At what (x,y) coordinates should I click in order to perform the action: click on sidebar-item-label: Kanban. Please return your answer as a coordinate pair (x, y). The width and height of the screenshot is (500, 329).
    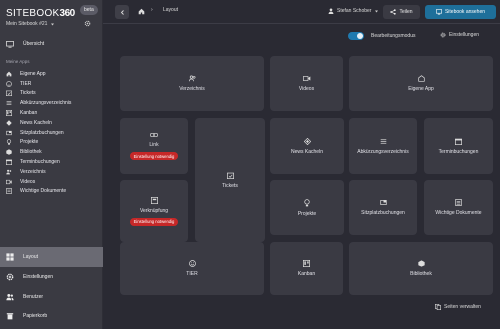
    Looking at the image, I should click on (29, 113).